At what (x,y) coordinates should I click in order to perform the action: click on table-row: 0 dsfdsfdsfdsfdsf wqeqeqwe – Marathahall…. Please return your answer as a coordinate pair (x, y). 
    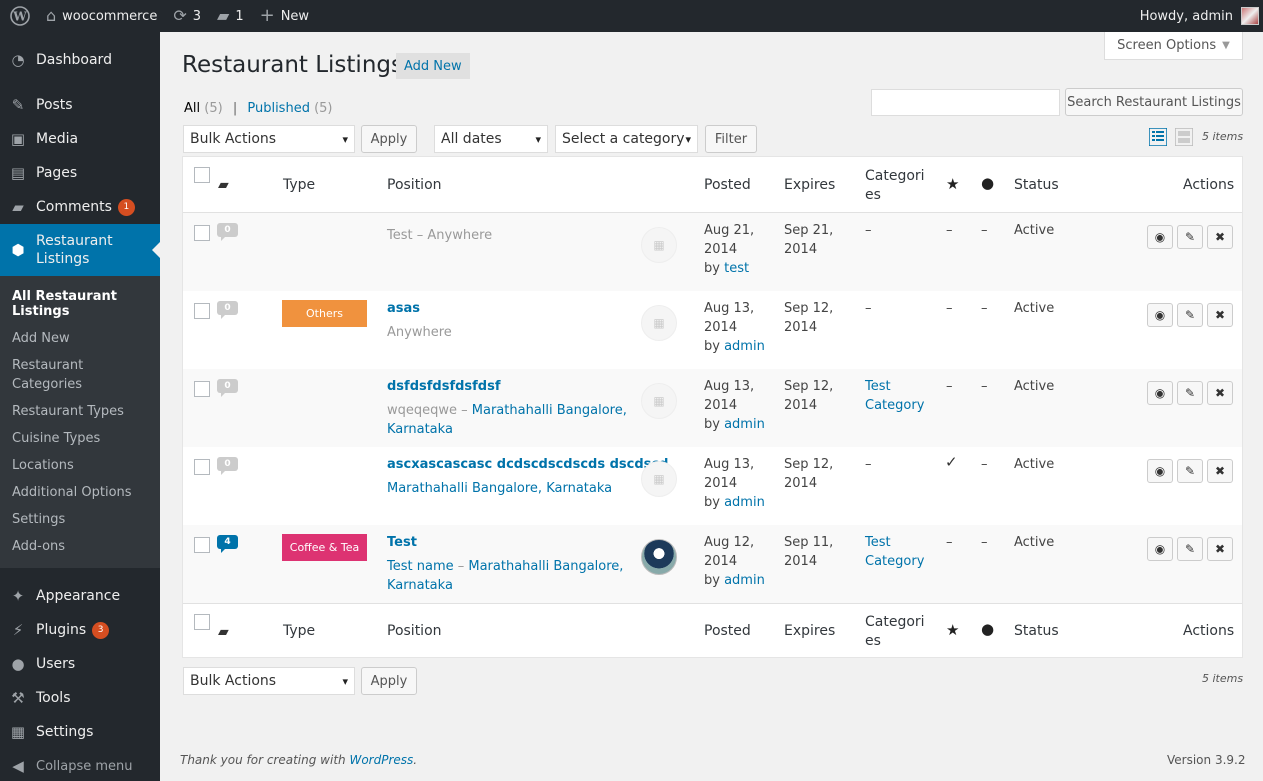
    Looking at the image, I should click on (712, 408).